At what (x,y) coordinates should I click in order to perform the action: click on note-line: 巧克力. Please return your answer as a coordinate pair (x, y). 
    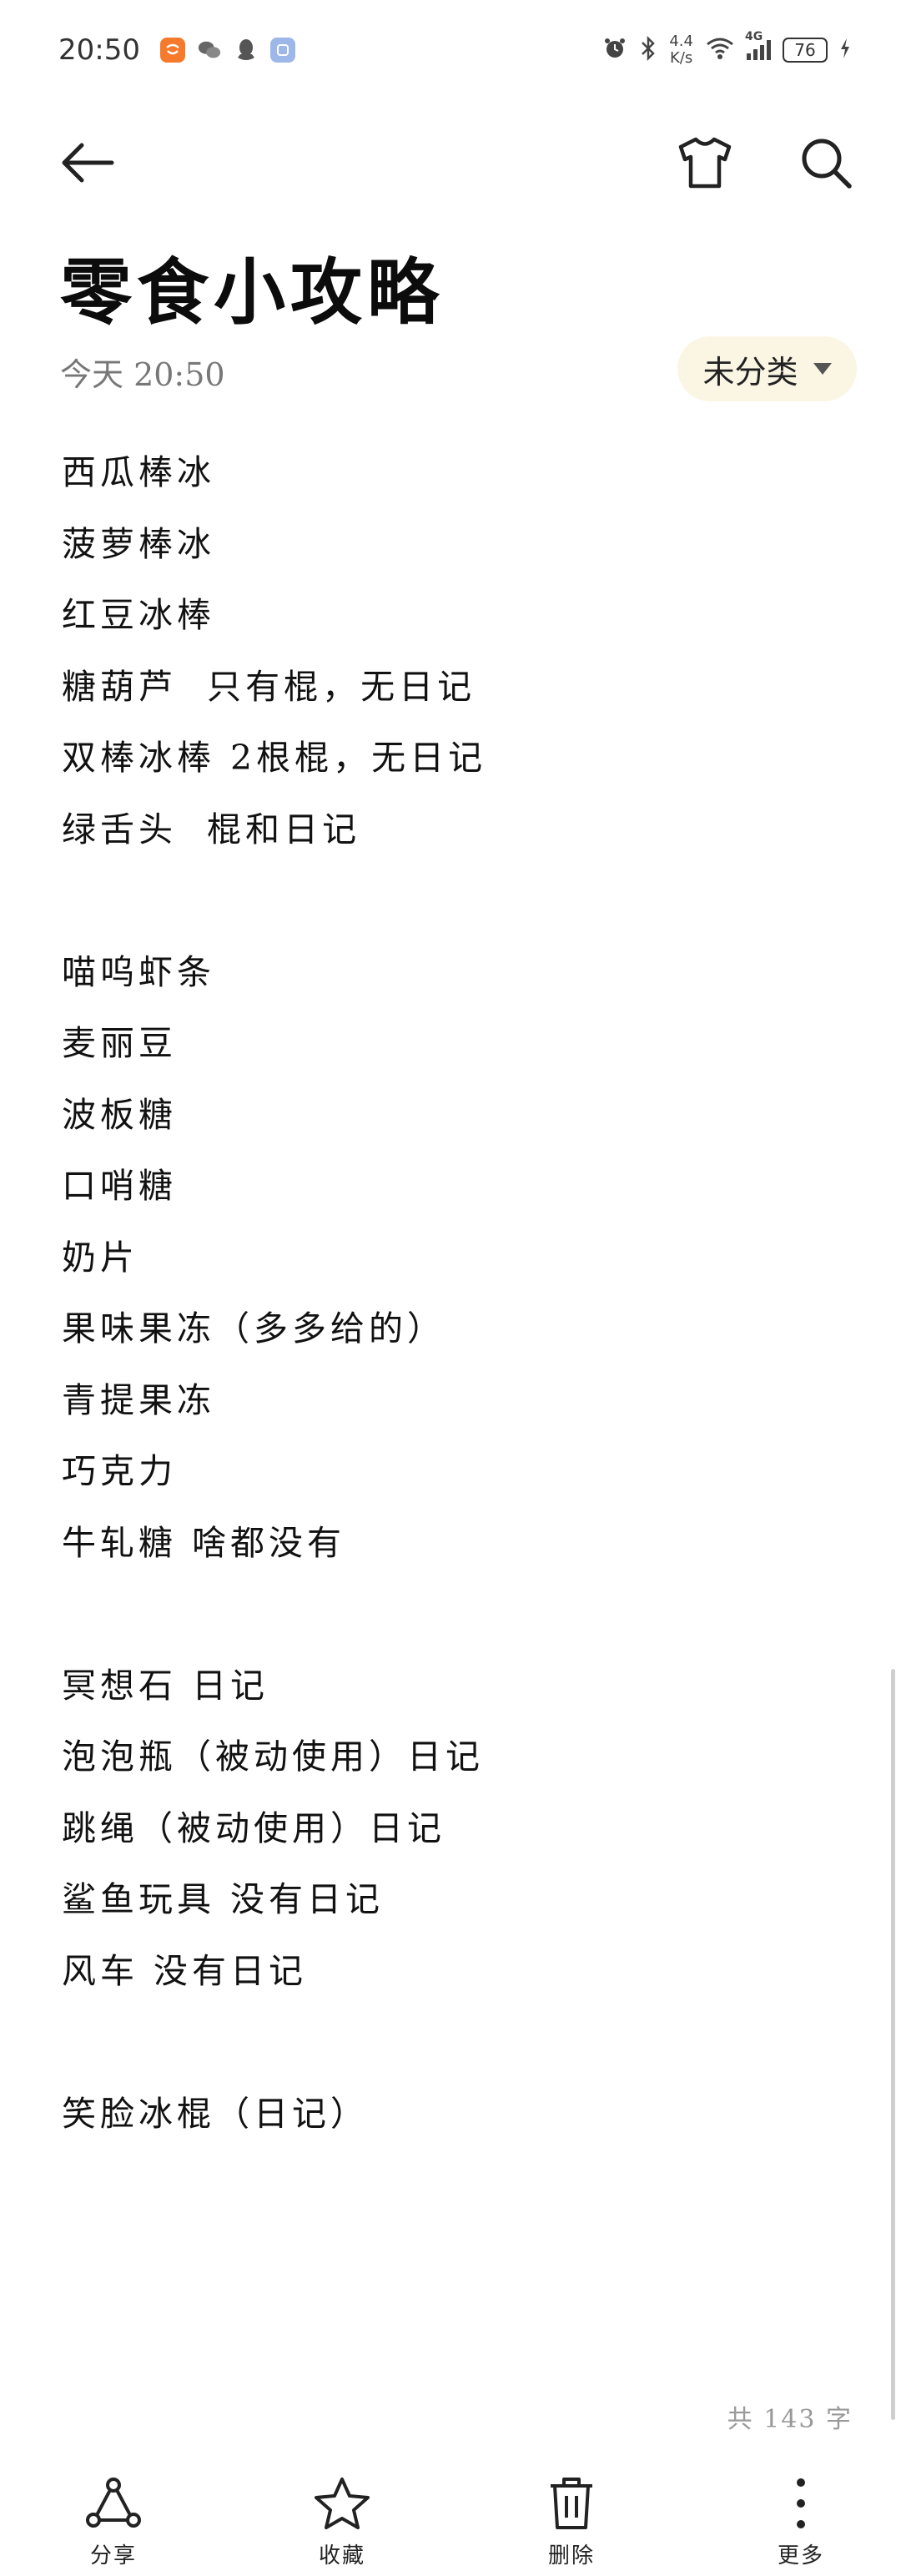
    Looking at the image, I should click on (119, 1471).